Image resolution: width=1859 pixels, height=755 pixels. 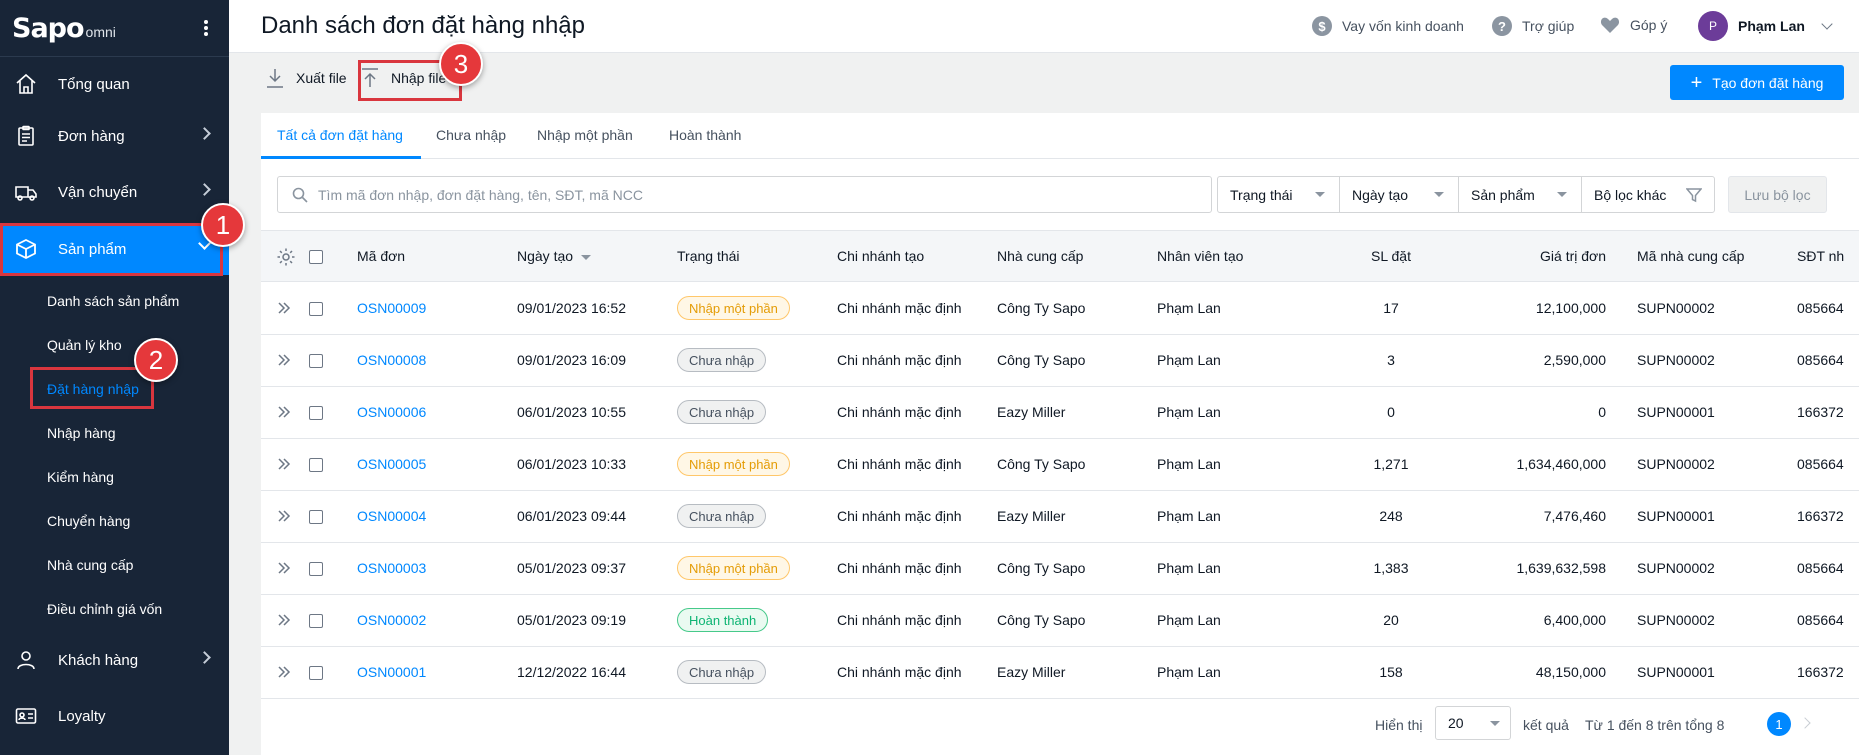 What do you see at coordinates (471, 135) in the screenshot?
I see `tab-not-received: Chưa nhập` at bounding box center [471, 135].